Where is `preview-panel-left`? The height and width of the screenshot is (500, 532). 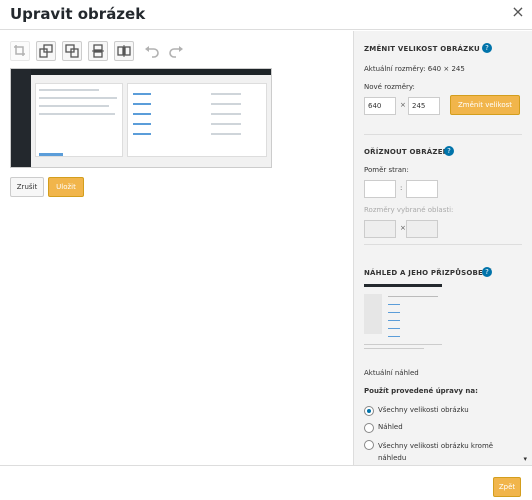 preview-panel-left is located at coordinates (79, 120).